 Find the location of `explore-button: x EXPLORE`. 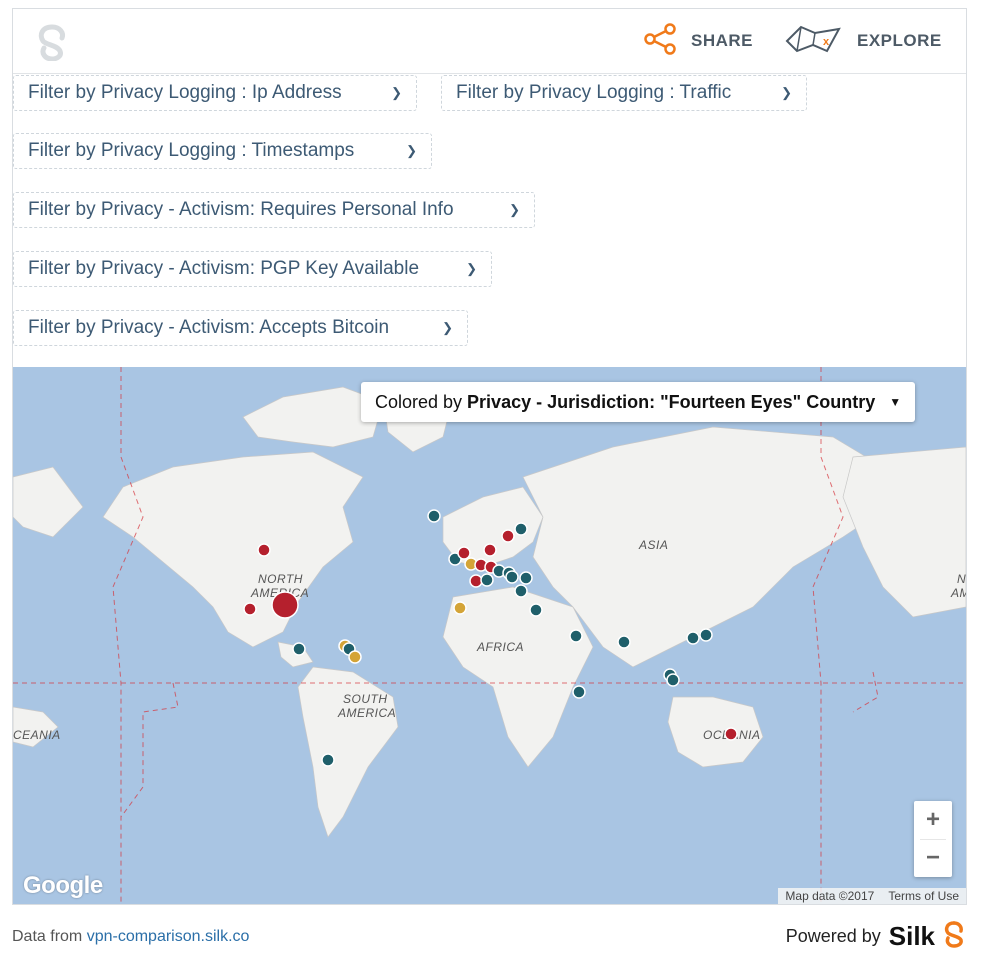

explore-button: x EXPLORE is located at coordinates (862, 41).